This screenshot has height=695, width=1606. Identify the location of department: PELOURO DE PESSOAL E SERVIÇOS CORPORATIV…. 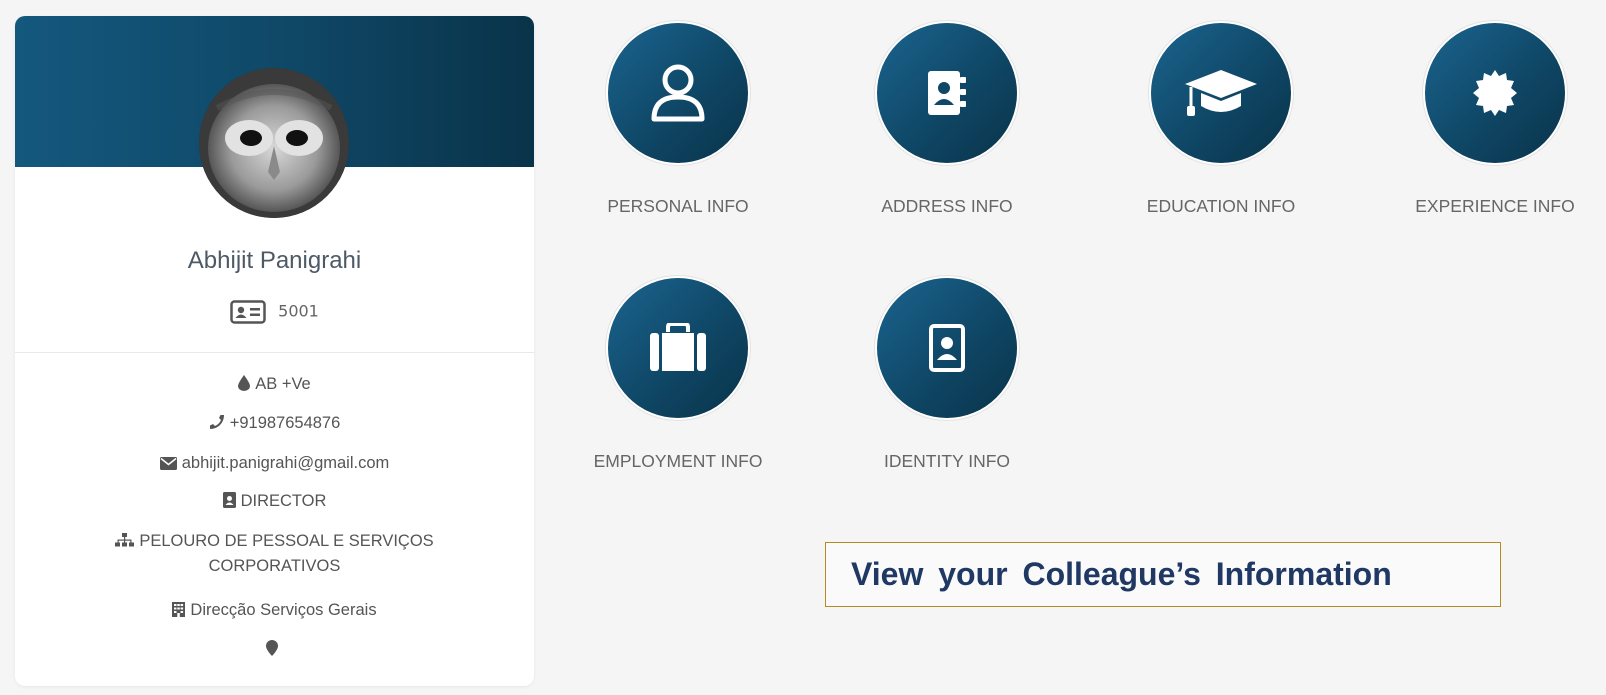
(274, 553).